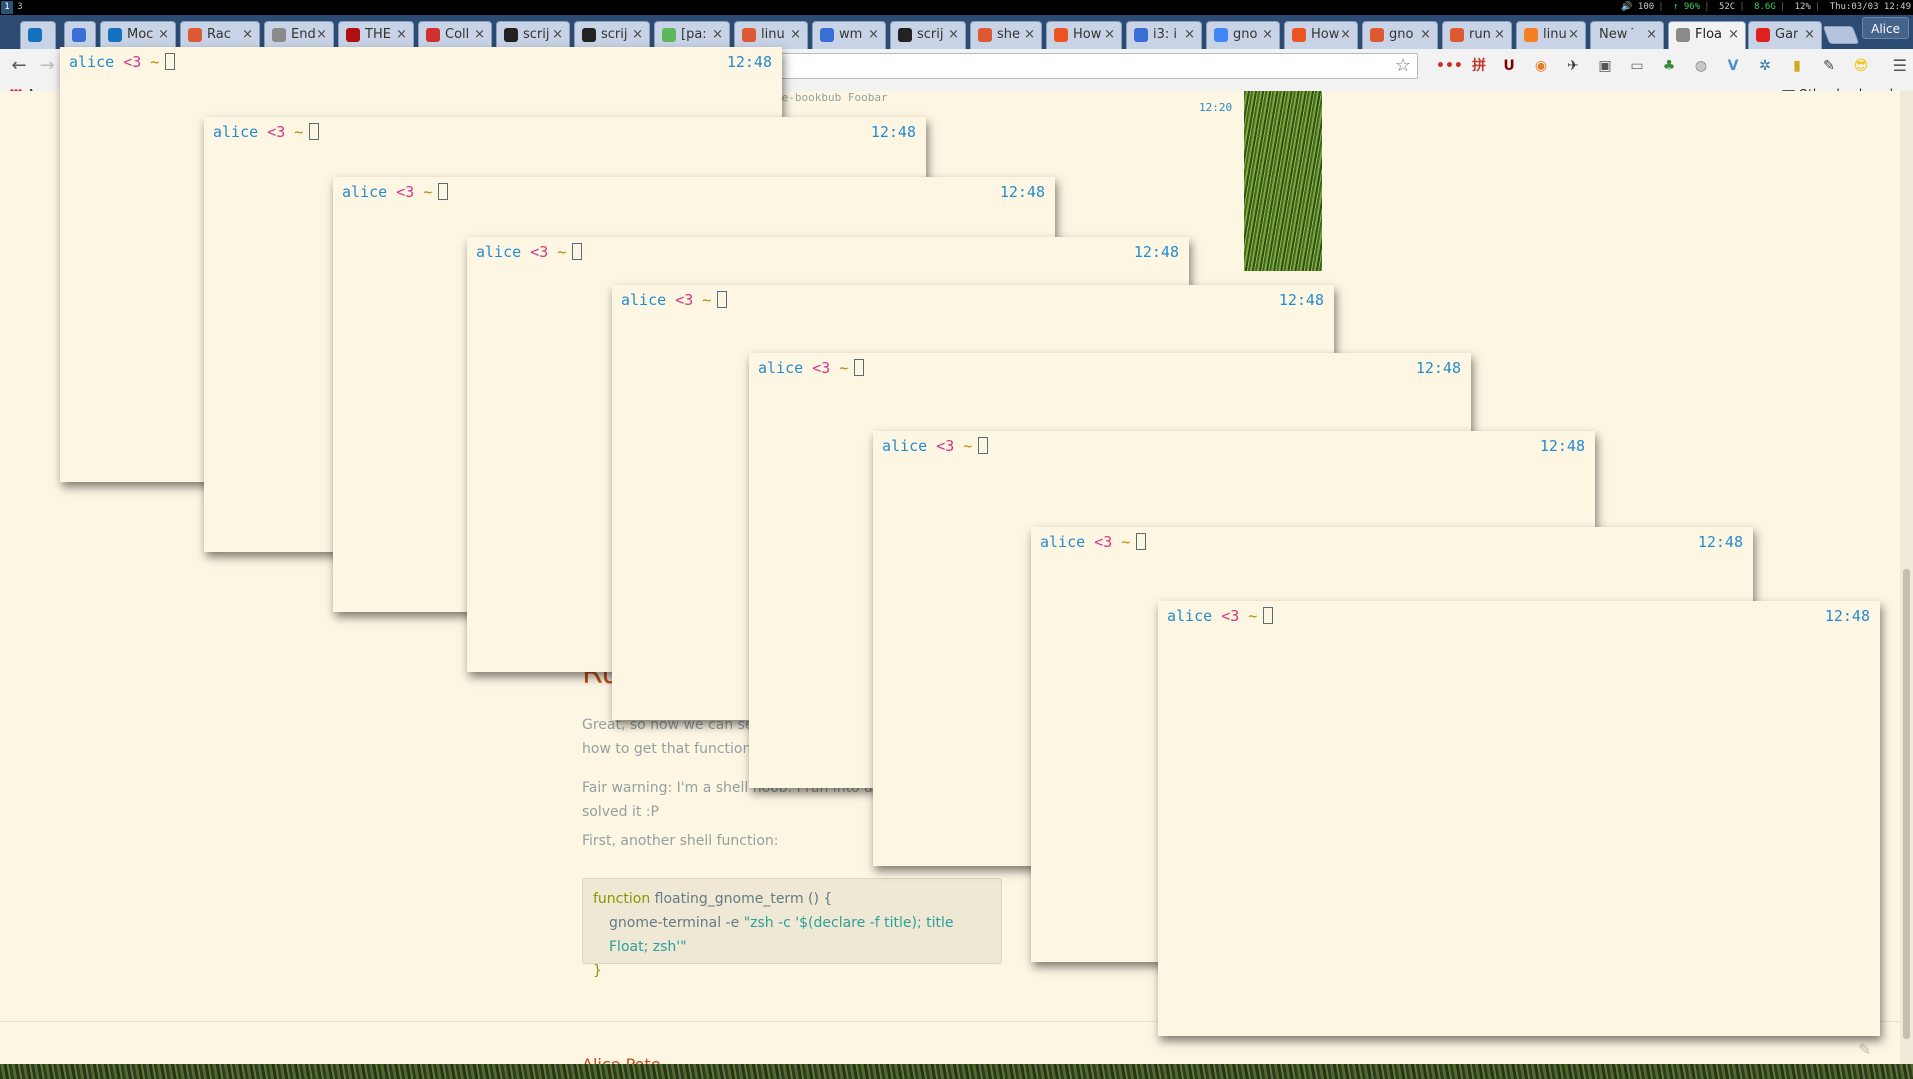 Image resolution: width=1913 pixels, height=1079 pixels. Describe the element at coordinates (132, 62) in the screenshot. I see `prompt-heart: <3` at that location.